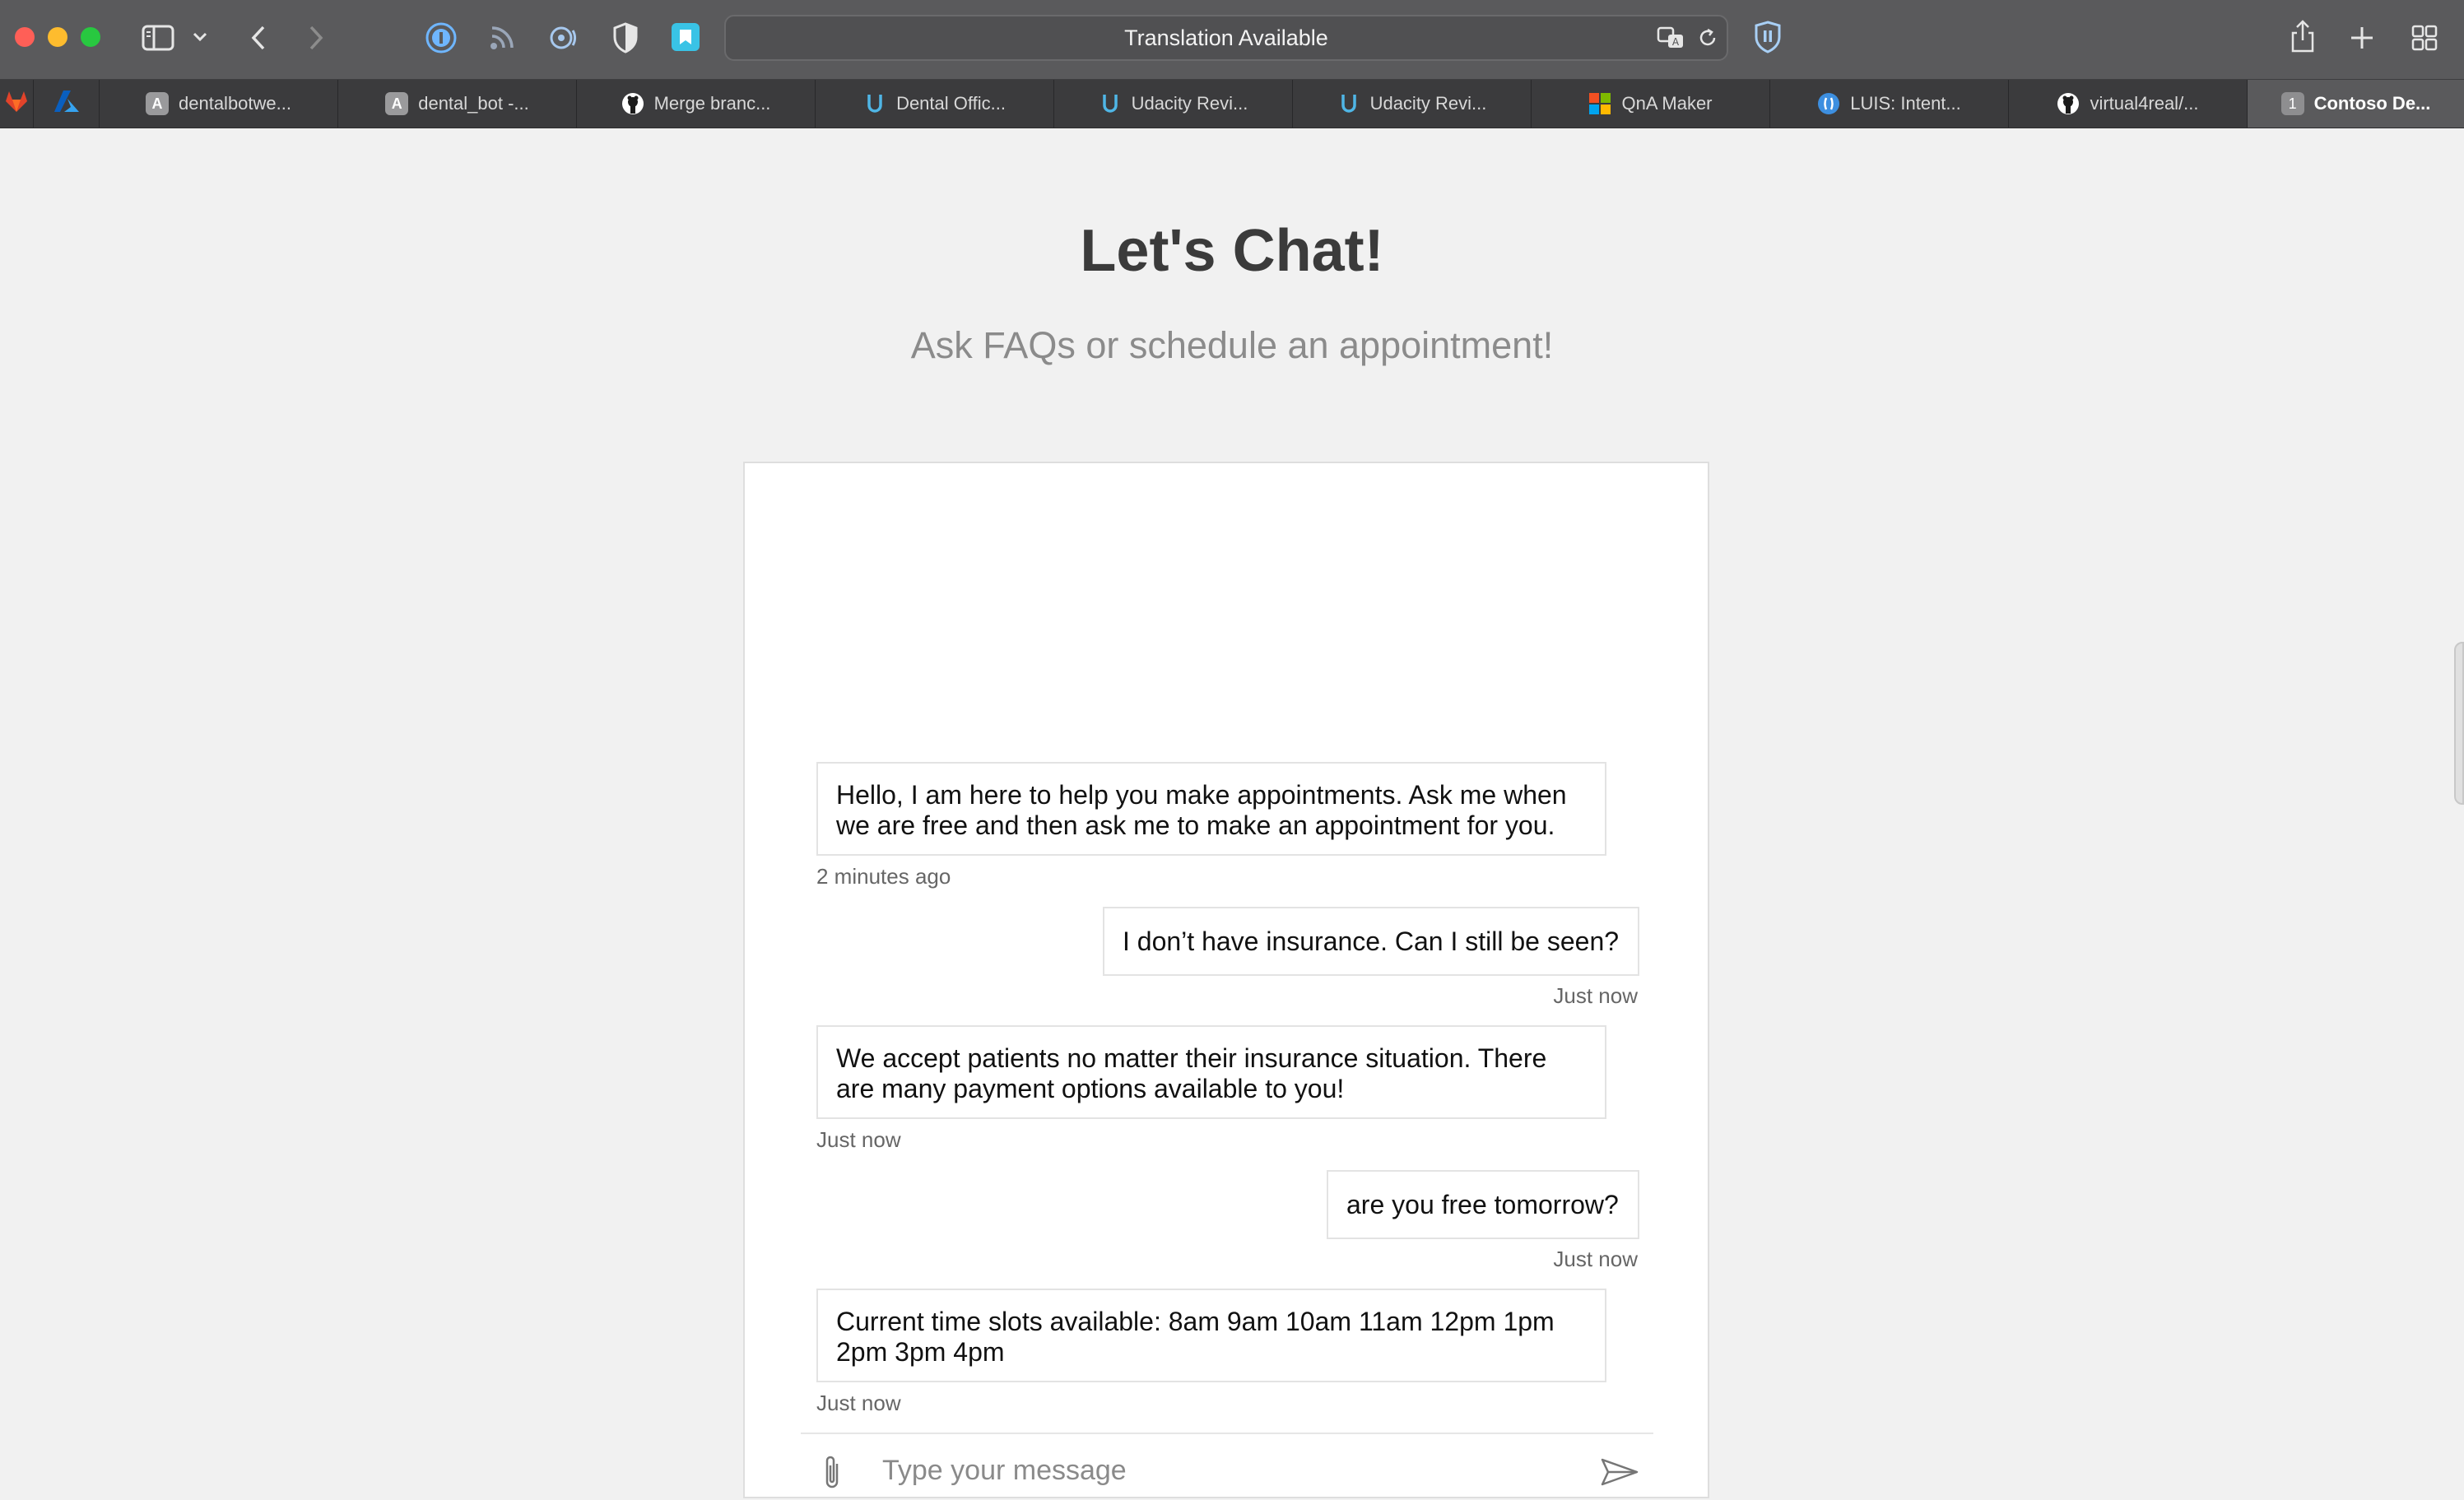 This screenshot has width=2464, height=1500. What do you see at coordinates (1227, 1434) in the screenshot?
I see `composer-divider` at bounding box center [1227, 1434].